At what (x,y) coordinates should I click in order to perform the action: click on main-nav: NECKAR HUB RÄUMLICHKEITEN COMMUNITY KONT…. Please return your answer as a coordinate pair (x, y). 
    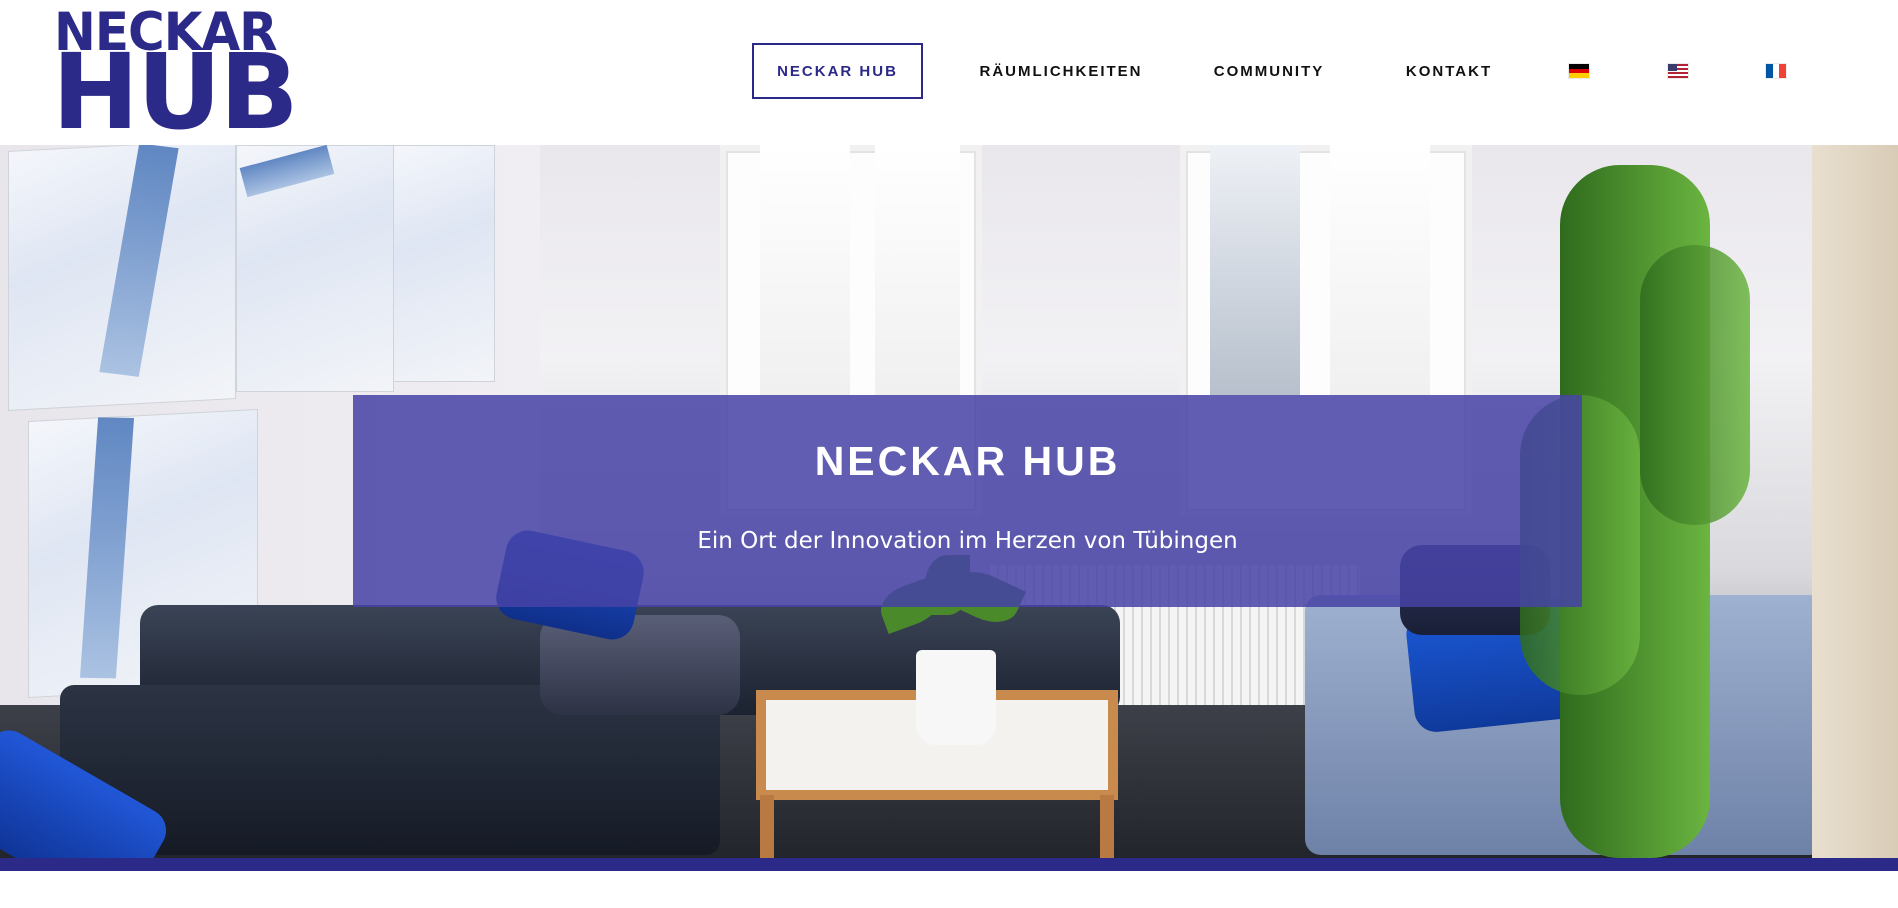
    Looking at the image, I should click on (1269, 71).